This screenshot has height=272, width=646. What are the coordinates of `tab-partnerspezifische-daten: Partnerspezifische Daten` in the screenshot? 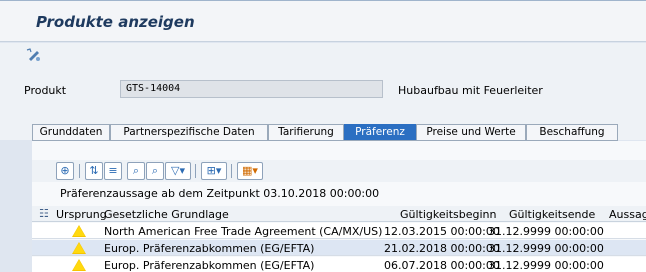 It's located at (189, 132).